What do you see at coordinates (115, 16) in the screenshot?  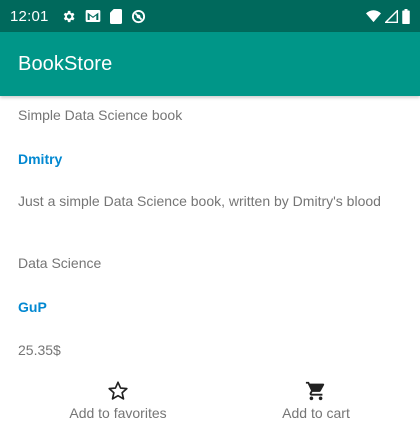 I see `sd-card-icon` at bounding box center [115, 16].